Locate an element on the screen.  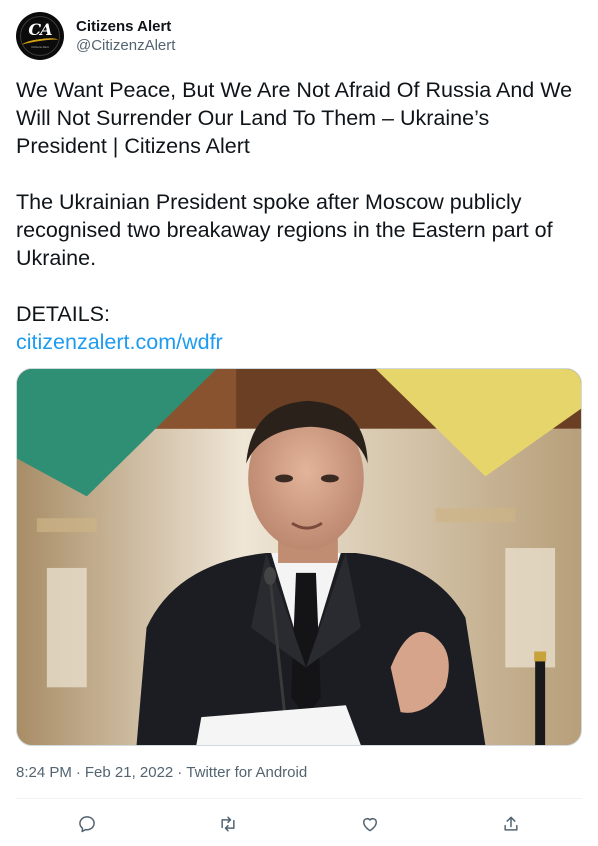
reply-icon is located at coordinates (86, 824).